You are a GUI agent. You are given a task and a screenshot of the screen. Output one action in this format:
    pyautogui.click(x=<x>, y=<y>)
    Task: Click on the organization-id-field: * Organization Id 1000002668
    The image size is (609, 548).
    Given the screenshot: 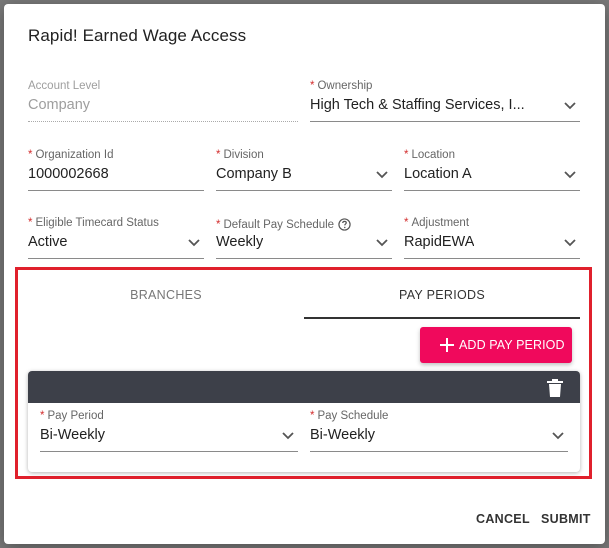 What is the action you would take?
    pyautogui.click(x=116, y=171)
    